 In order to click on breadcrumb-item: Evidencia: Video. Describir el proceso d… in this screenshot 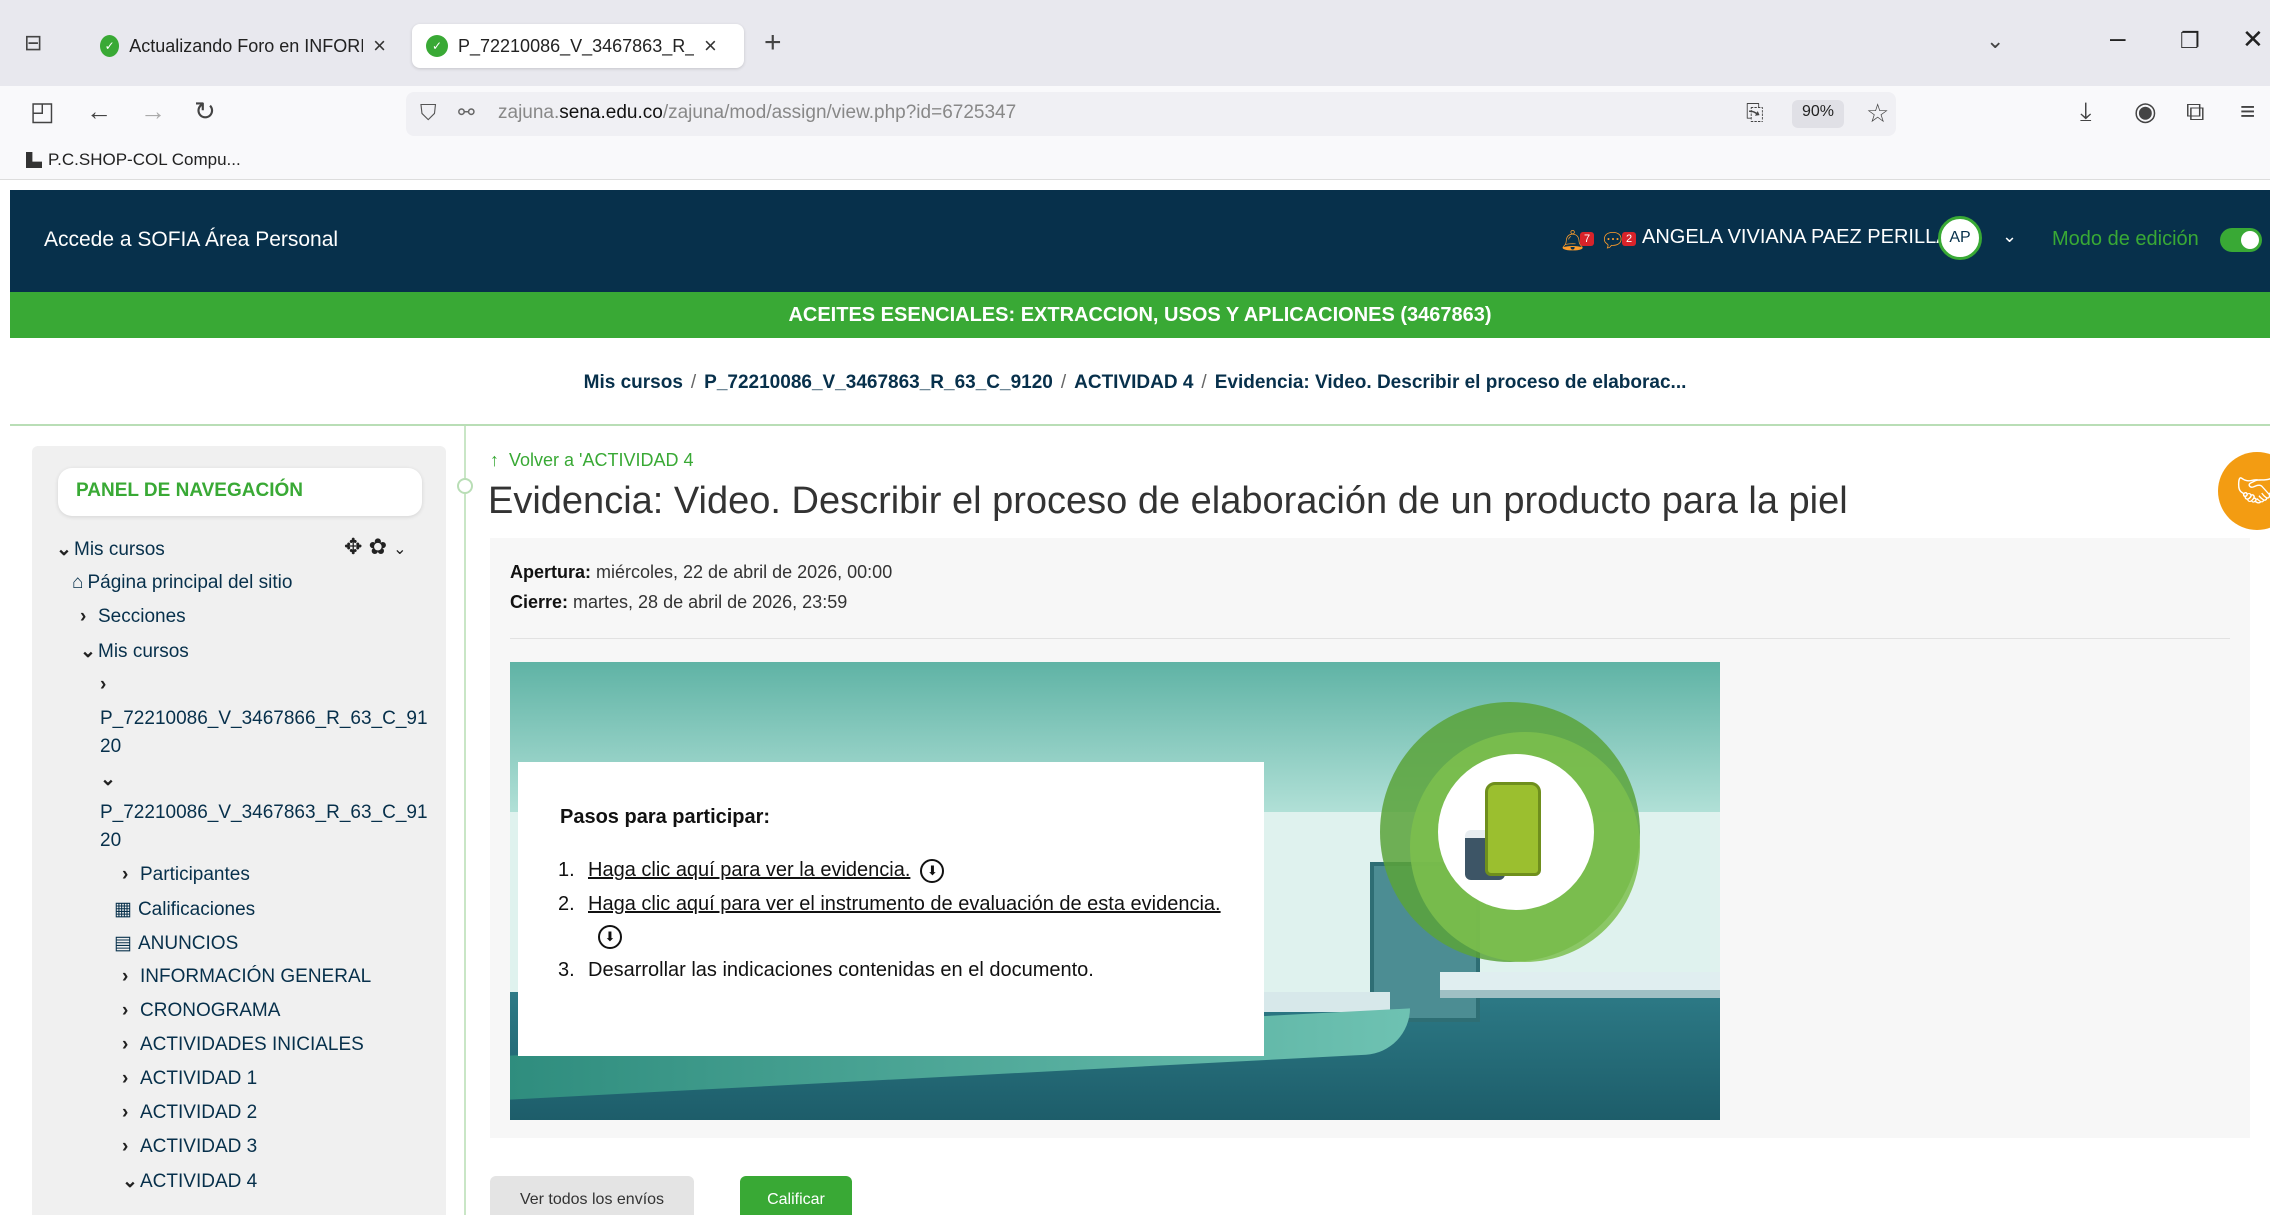, I will do `click(1451, 382)`.